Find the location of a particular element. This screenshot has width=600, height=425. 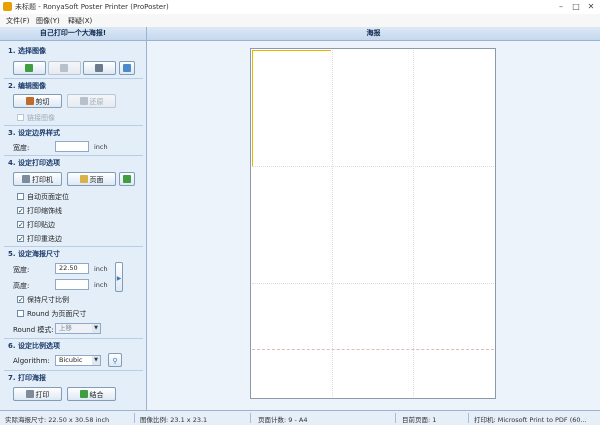

page-setup-button: 页面 is located at coordinates (91, 179).